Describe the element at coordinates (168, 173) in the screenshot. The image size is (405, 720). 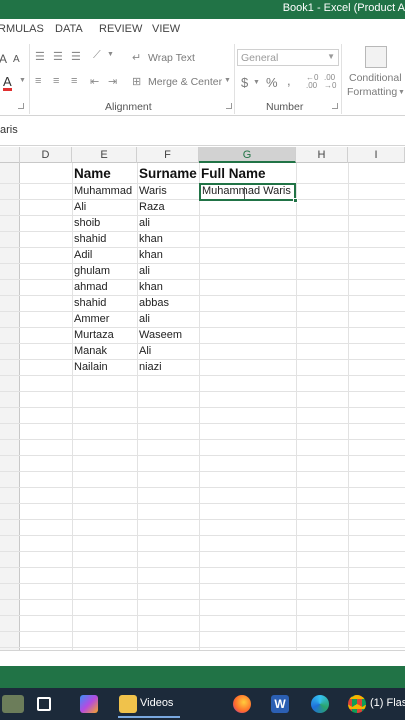
I see `header-surname: Surname` at that location.